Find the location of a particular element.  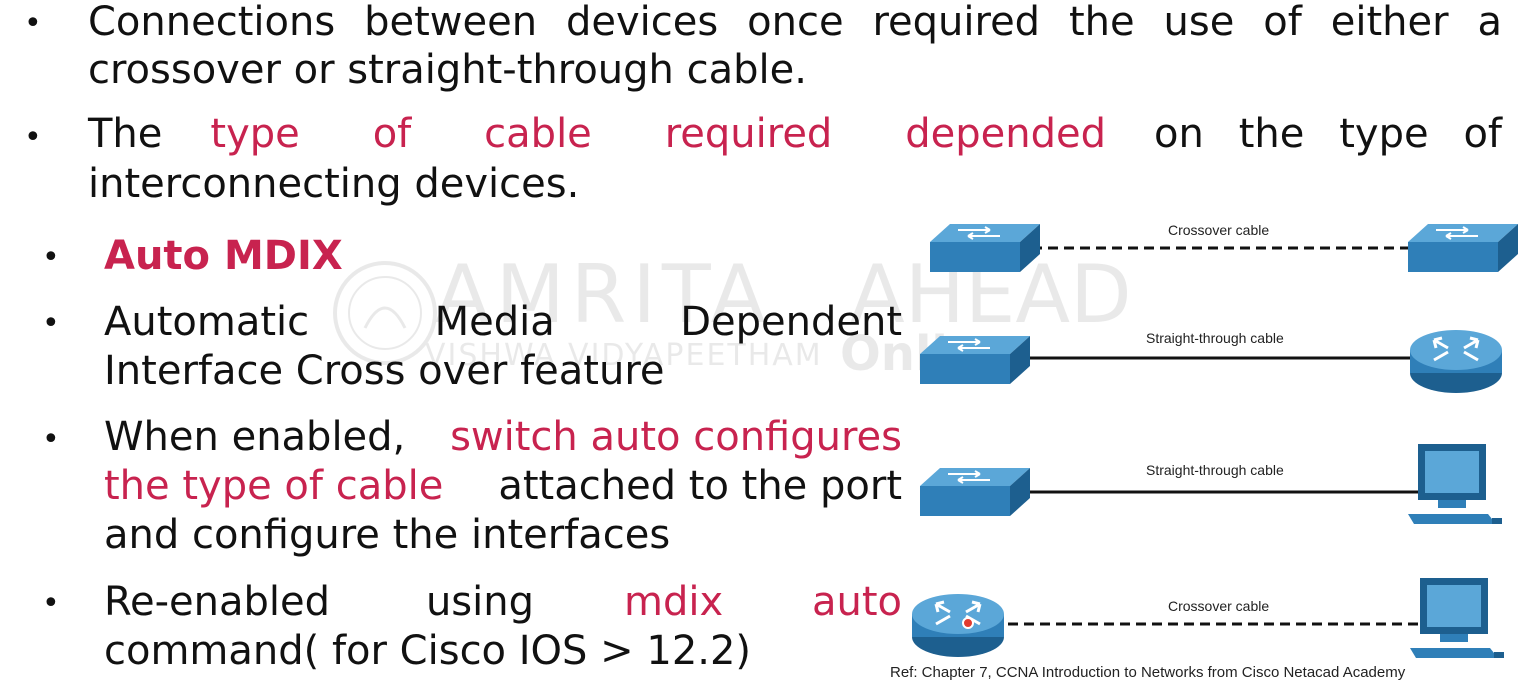

bullet-5-text-b: attached to the port is located at coordinates (700, 486).